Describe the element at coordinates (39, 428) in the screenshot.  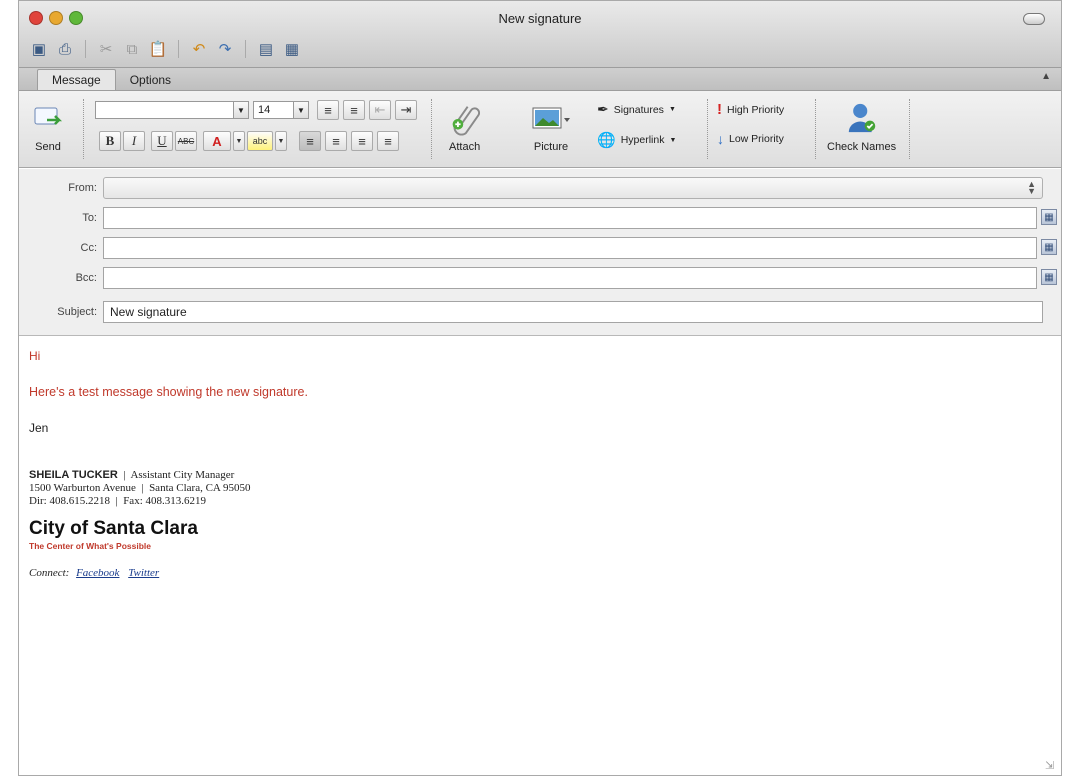
I see `sender-name: Jen` at that location.